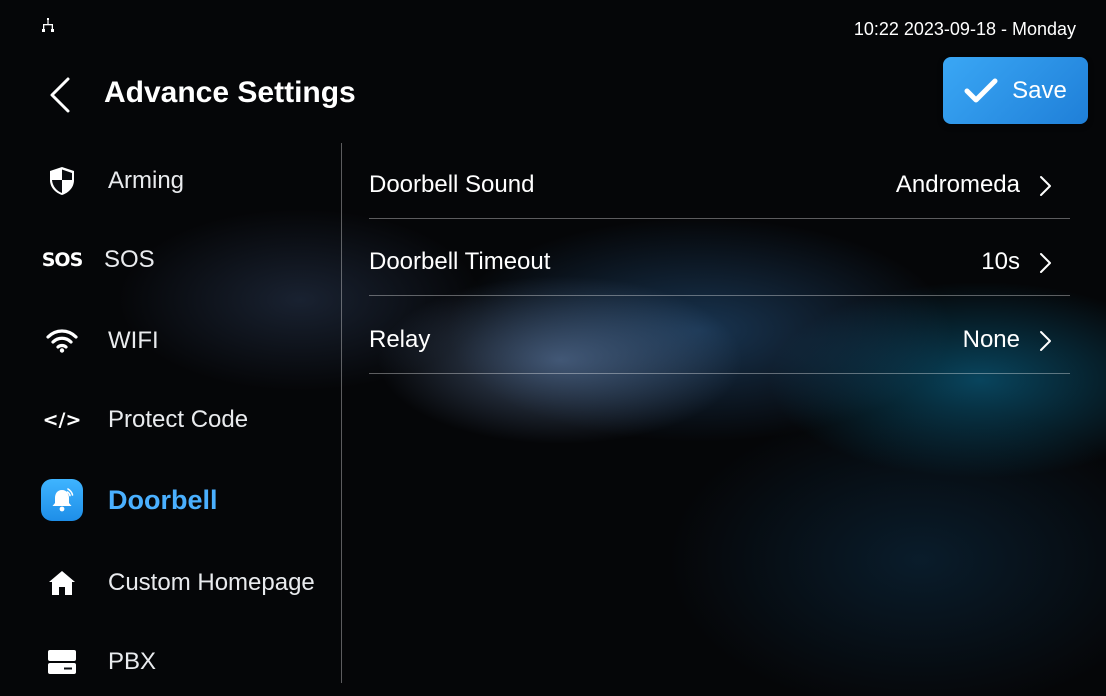 The image size is (1106, 696). What do you see at coordinates (1000, 261) in the screenshot?
I see `setting-value: 10s` at bounding box center [1000, 261].